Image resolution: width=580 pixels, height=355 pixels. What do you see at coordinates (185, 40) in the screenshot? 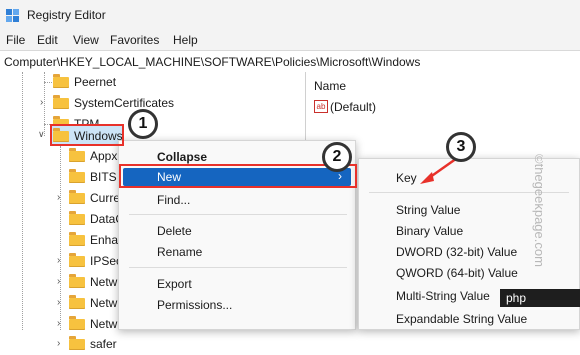
I see `menu-help: Help` at bounding box center [185, 40].